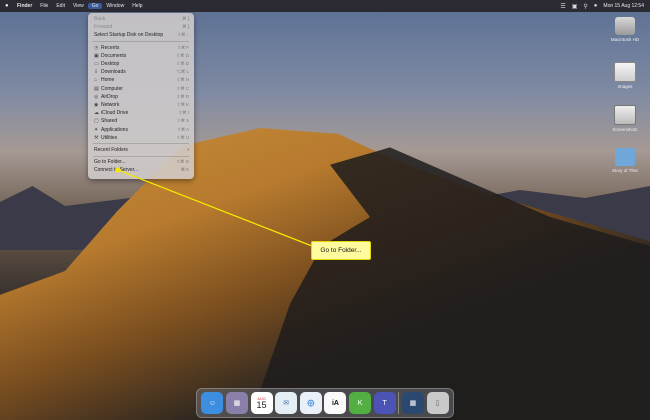  Describe the element at coordinates (214, 207) in the screenshot. I see `callout-pointer-line` at that location.